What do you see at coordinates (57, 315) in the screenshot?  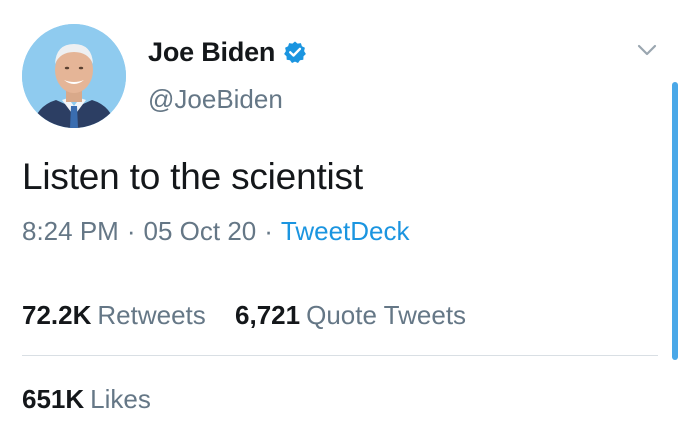 I see `retweets-count: 72.2K` at bounding box center [57, 315].